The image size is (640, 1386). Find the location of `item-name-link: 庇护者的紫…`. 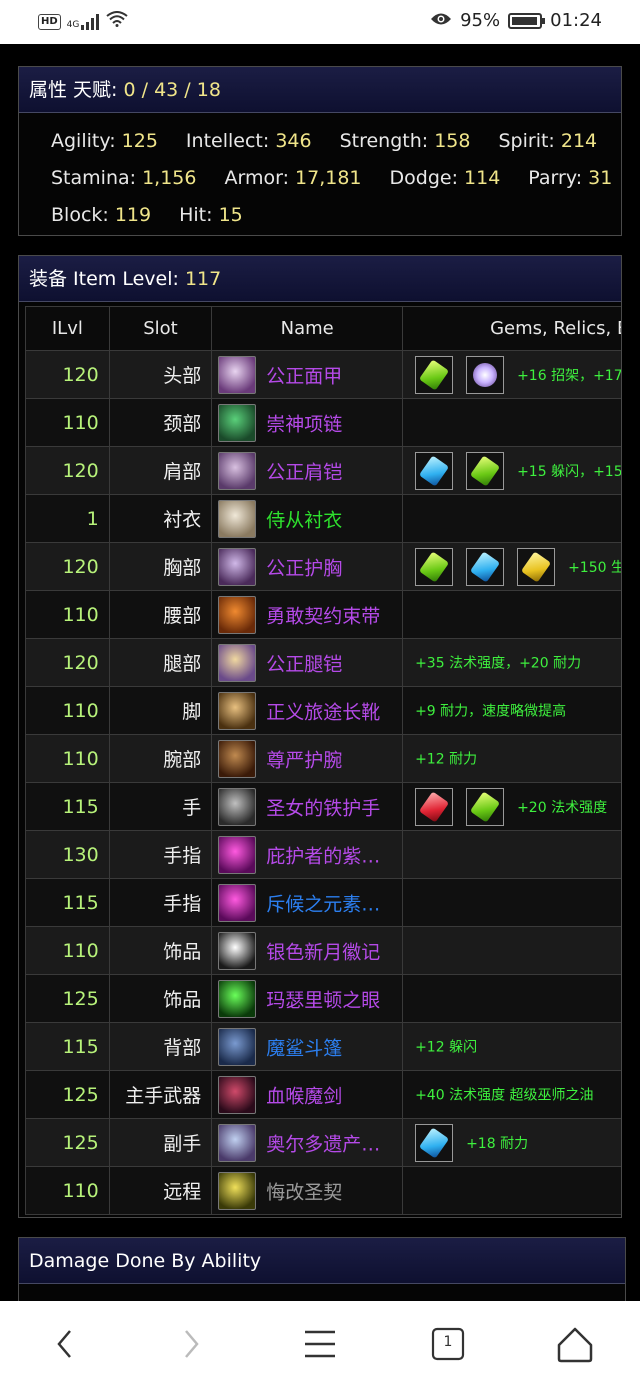

item-name-link: 庇护者的紫… is located at coordinates (323, 856).